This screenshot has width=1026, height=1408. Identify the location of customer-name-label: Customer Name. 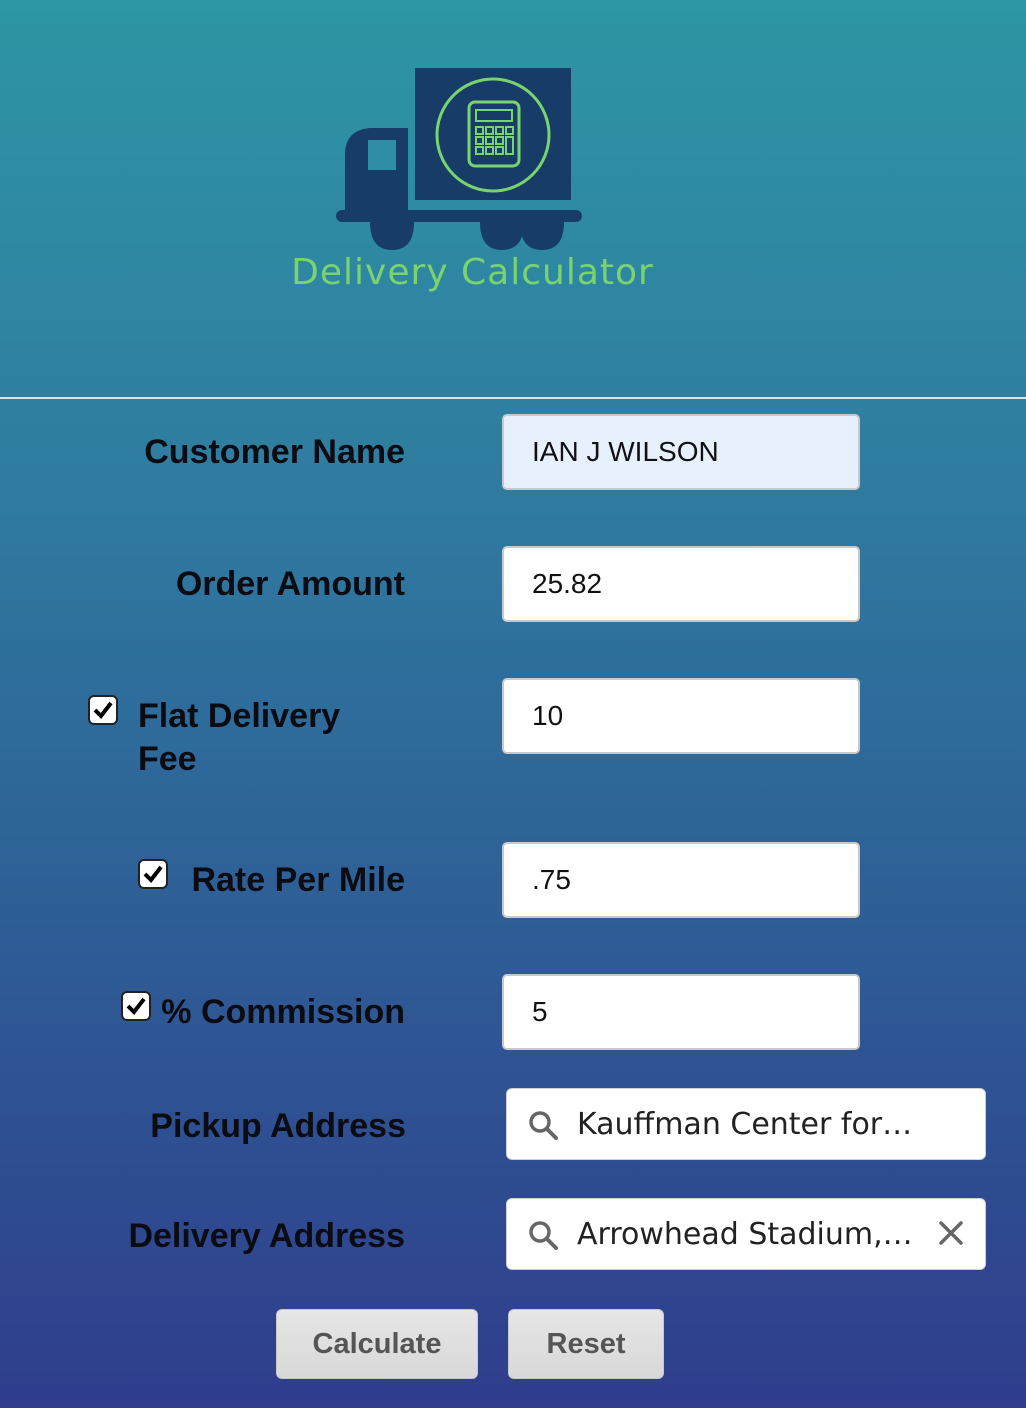
(274, 452).